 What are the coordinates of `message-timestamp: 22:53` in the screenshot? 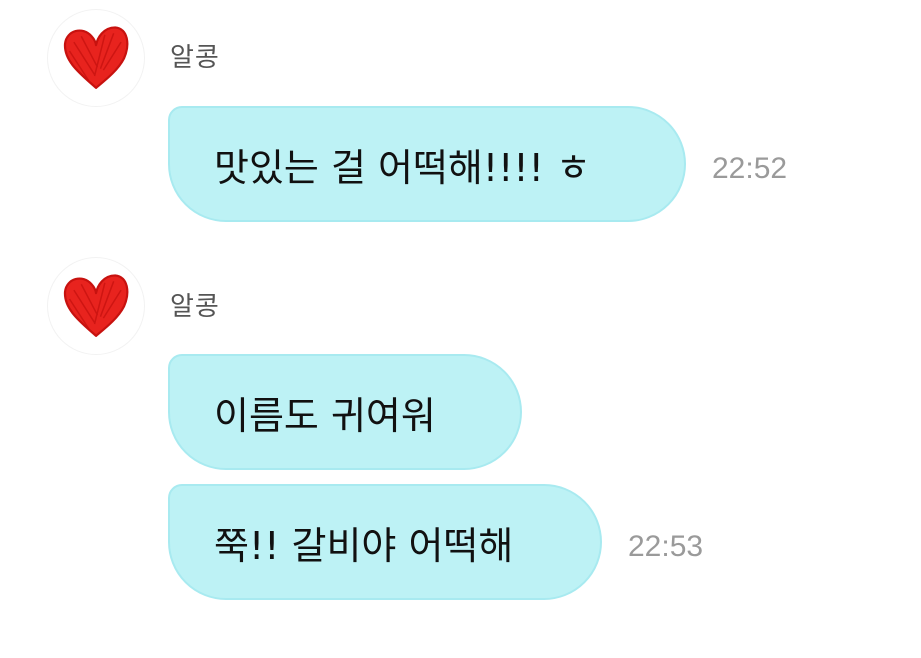 It's located at (666, 546).